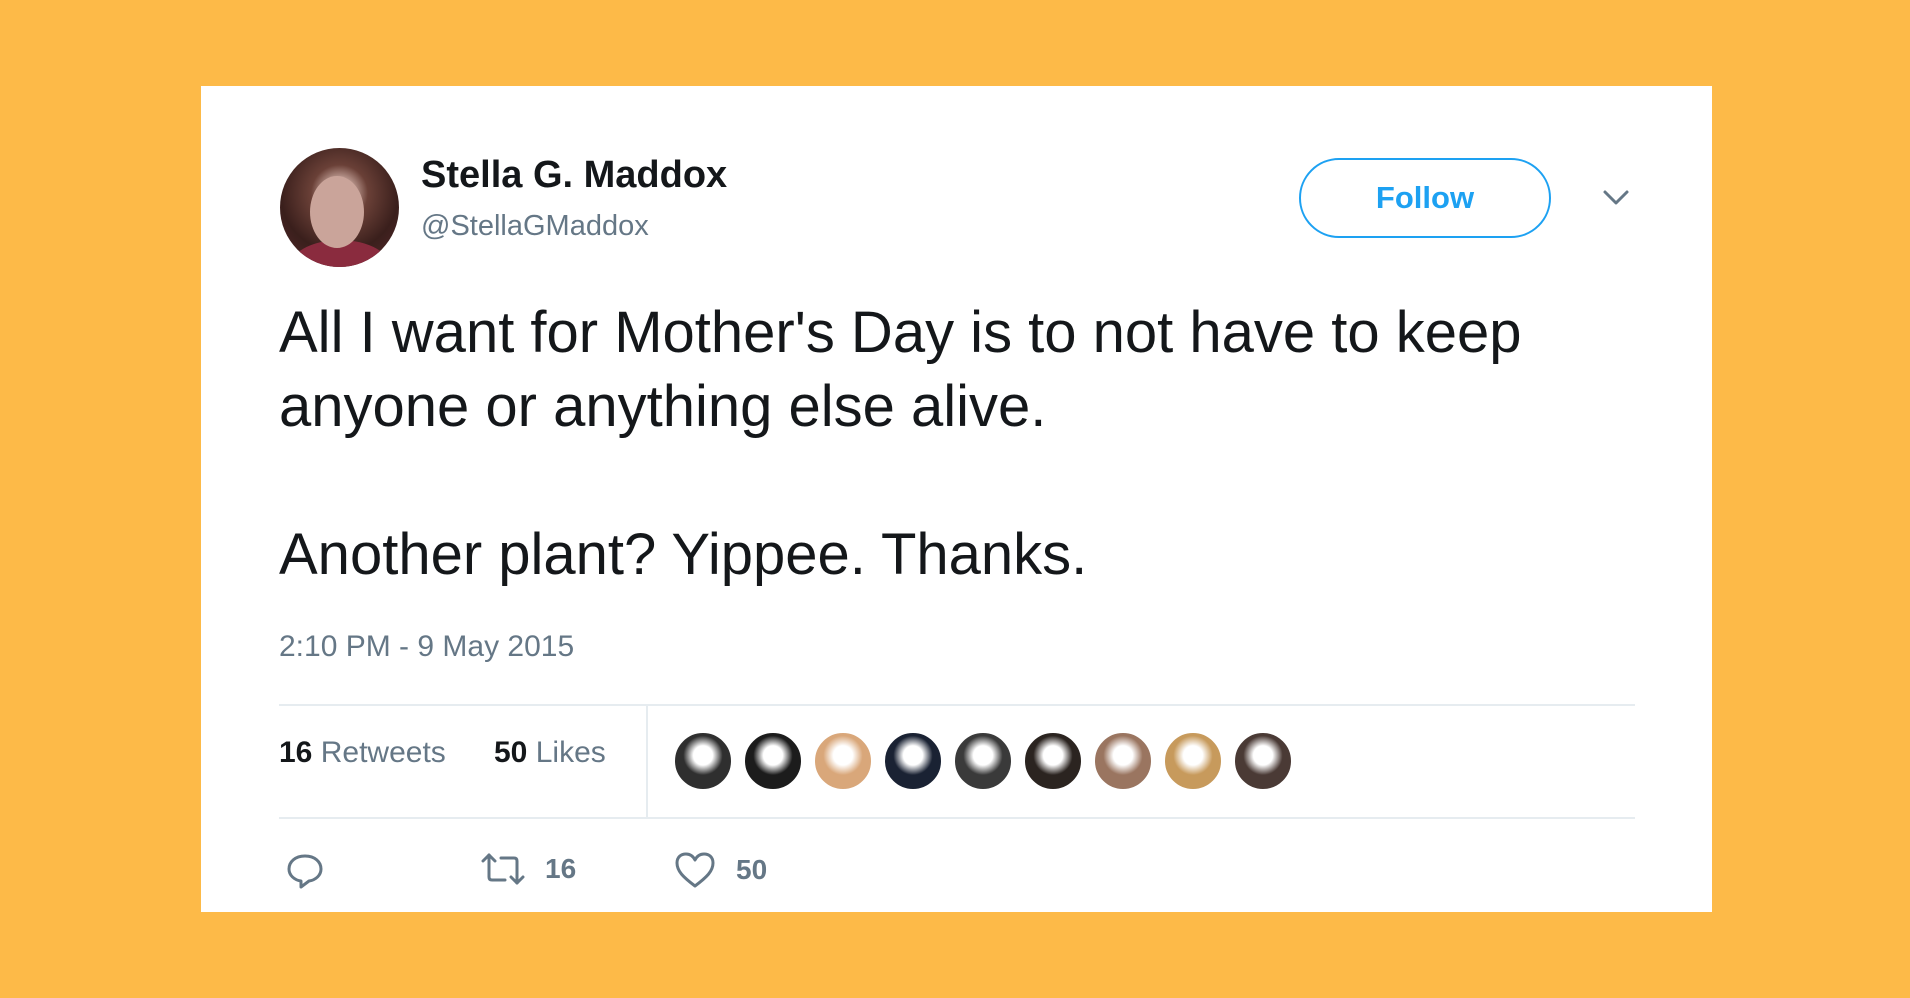  I want to click on stats-separator, so click(647, 761).